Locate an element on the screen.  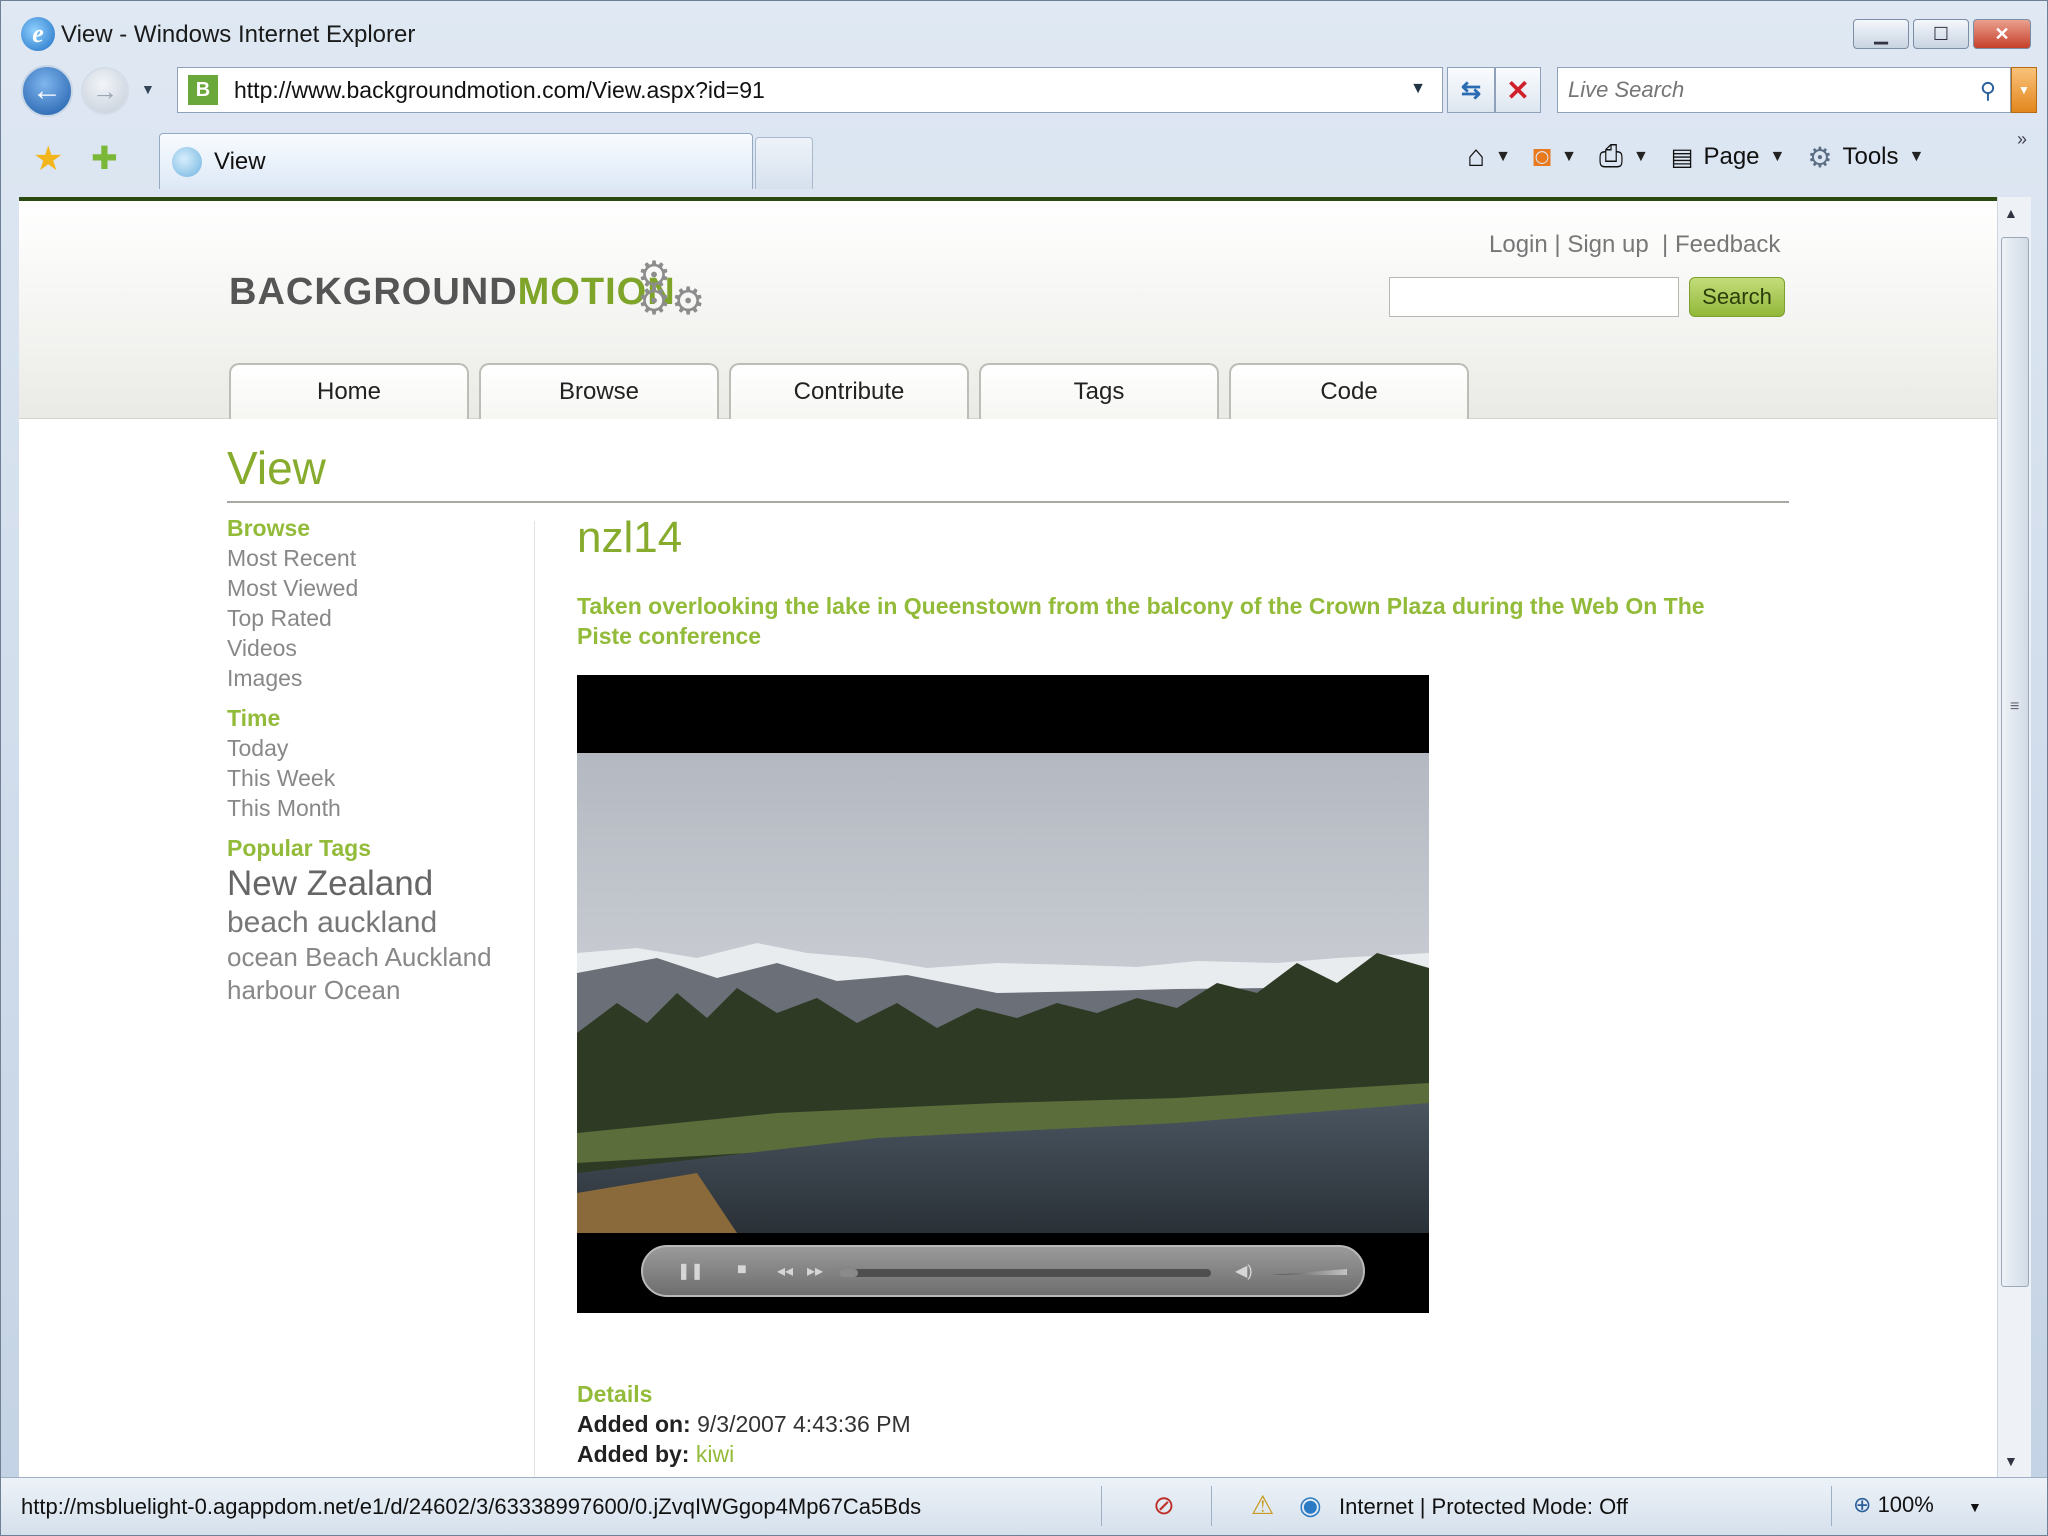
rss-feed-icon: ◙ is located at coordinates (1542, 157).